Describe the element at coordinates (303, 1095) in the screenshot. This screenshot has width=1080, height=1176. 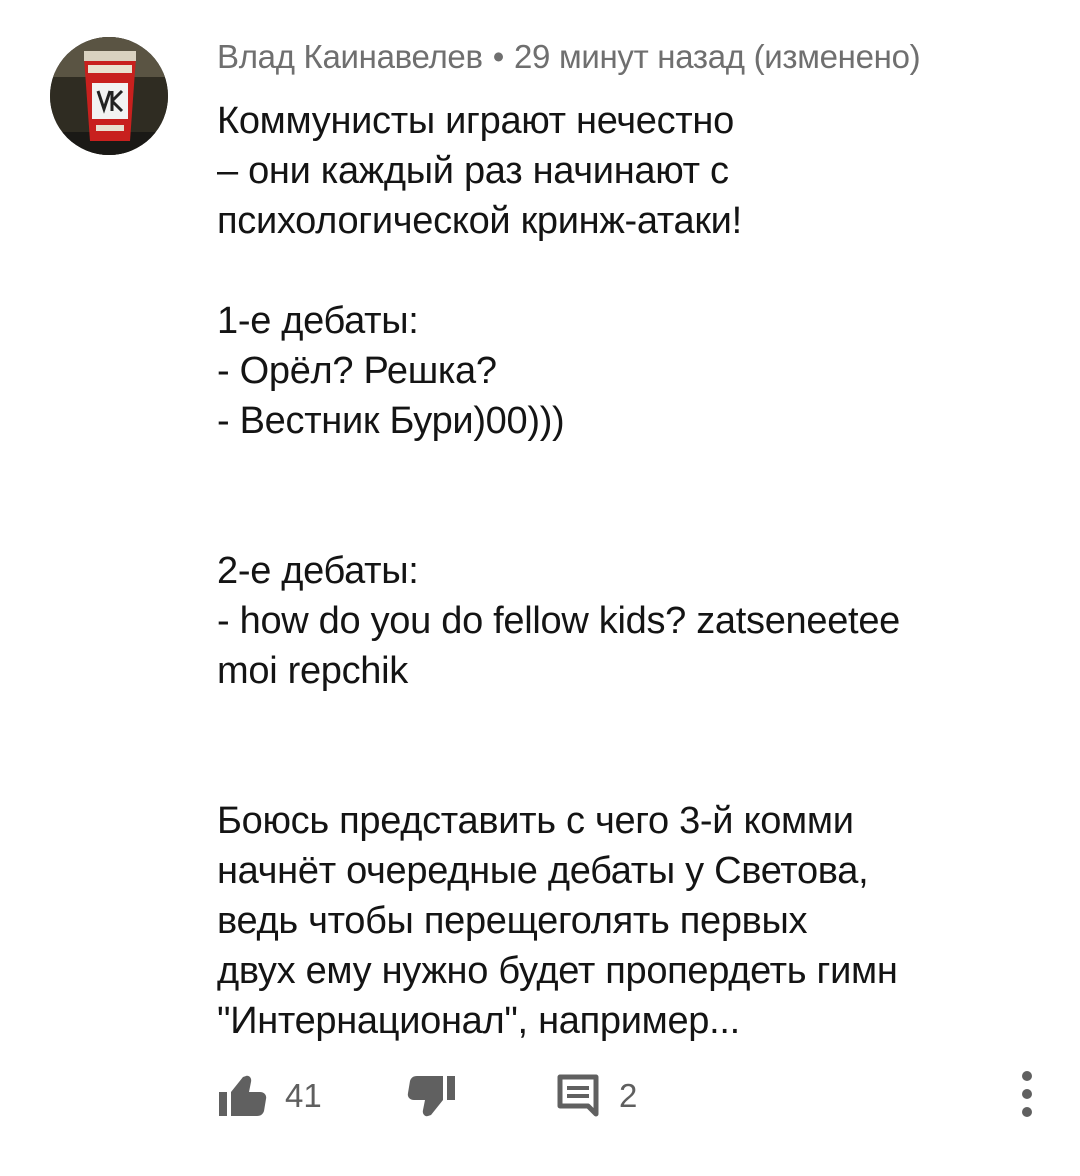
I see `like-count: 41` at that location.